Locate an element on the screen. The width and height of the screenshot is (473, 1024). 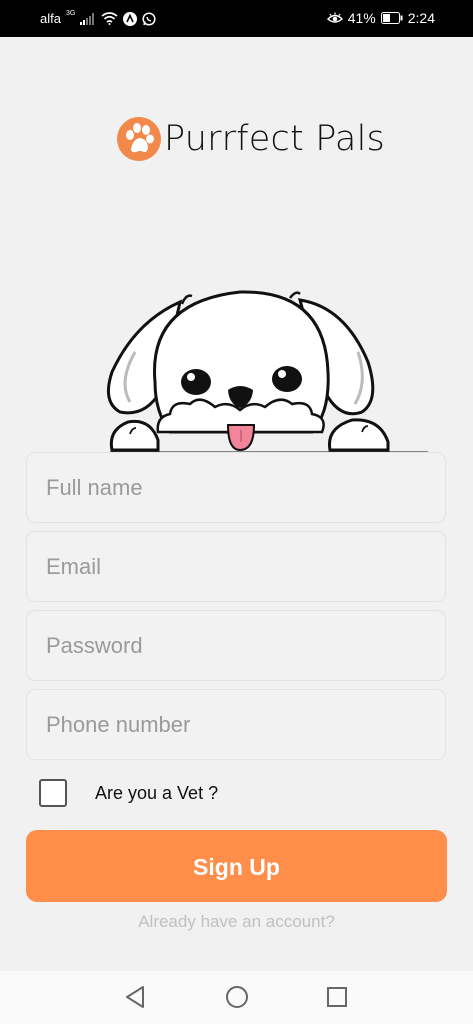
carrier-name: alfa is located at coordinates (50, 18).